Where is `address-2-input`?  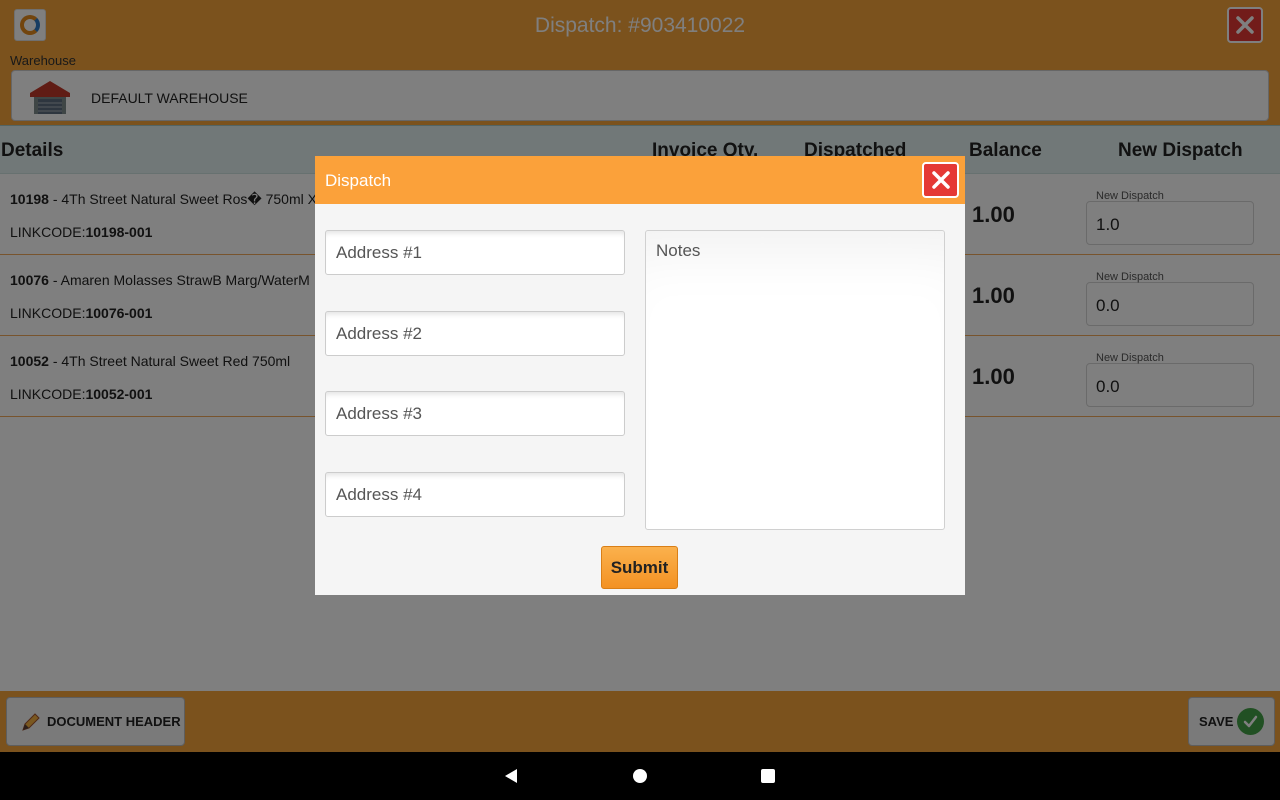 address-2-input is located at coordinates (475, 333).